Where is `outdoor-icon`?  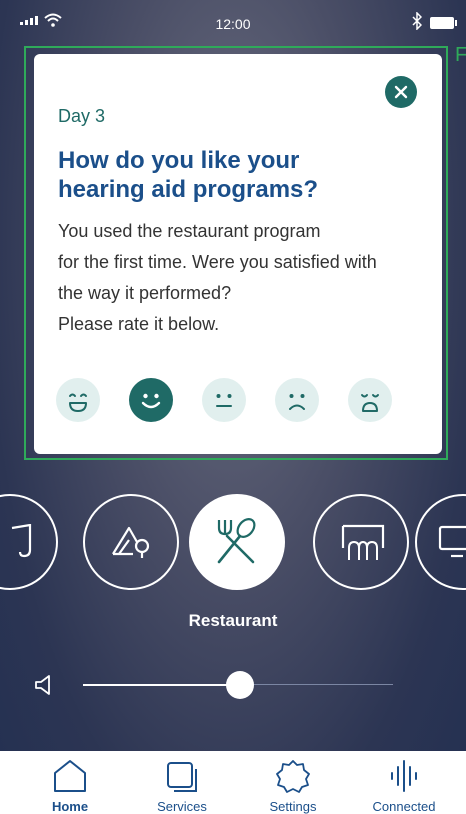 outdoor-icon is located at coordinates (131, 542).